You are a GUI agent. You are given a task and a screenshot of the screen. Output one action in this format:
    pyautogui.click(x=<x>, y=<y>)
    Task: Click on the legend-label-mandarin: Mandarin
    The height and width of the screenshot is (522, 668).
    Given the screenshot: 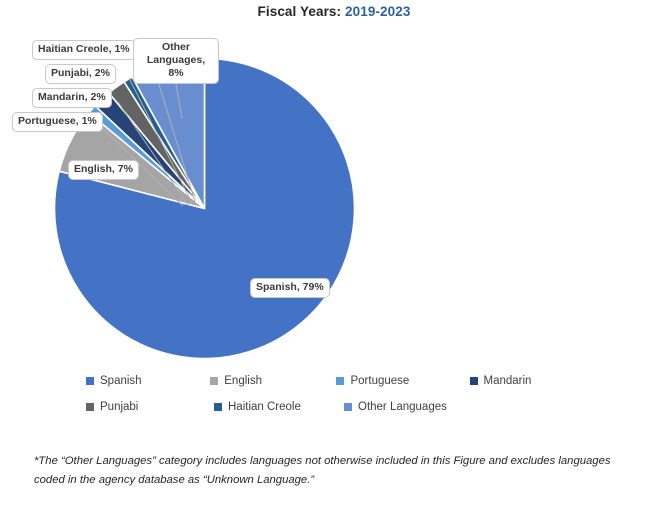 What is the action you would take?
    pyautogui.click(x=507, y=381)
    